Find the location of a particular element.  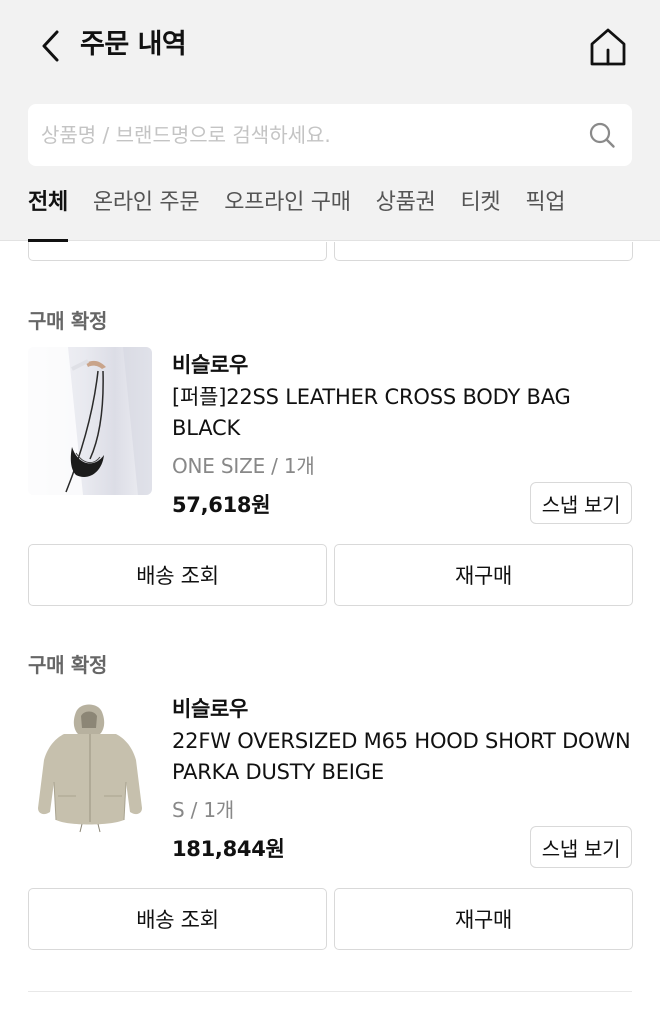

previous-order-shipping-button is located at coordinates (177, 251).